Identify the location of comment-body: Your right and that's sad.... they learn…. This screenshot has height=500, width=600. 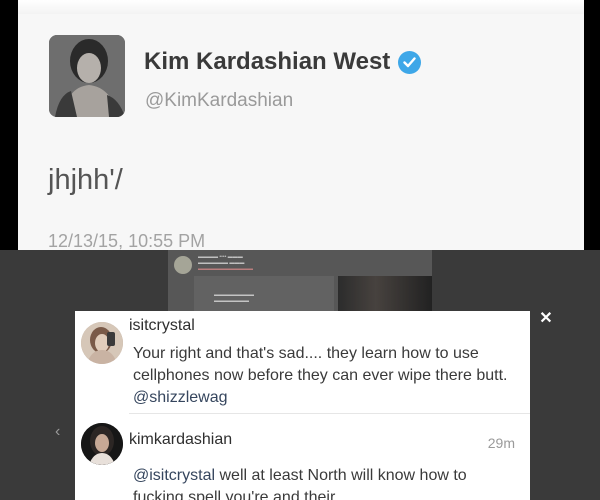
(320, 364).